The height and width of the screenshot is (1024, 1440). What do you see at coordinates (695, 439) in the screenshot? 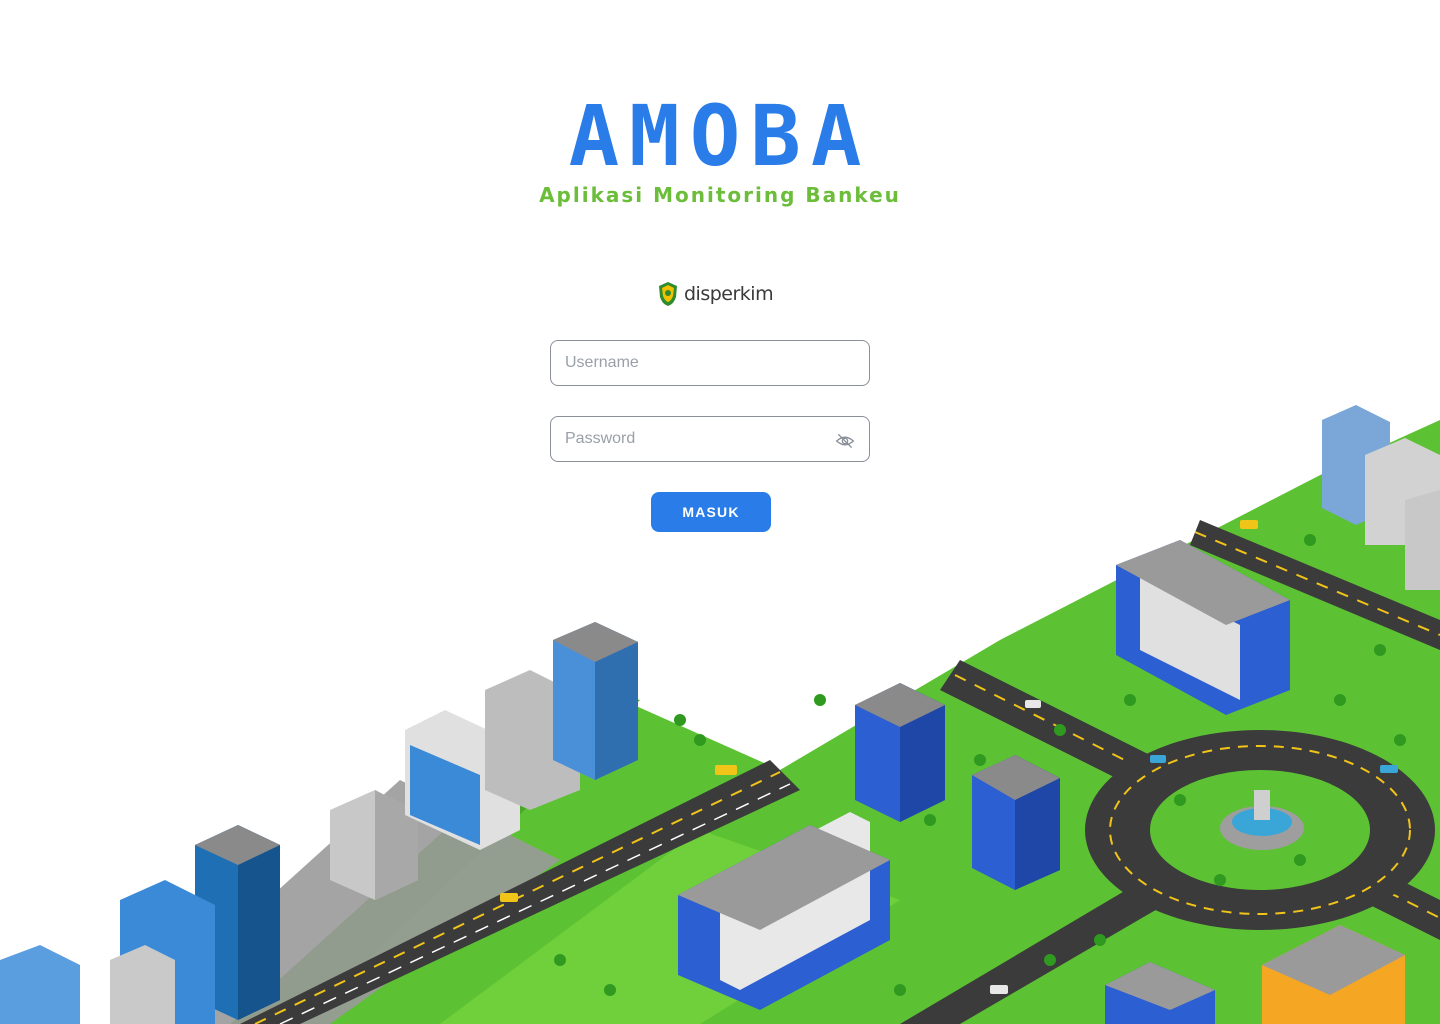
I see `password-input` at bounding box center [695, 439].